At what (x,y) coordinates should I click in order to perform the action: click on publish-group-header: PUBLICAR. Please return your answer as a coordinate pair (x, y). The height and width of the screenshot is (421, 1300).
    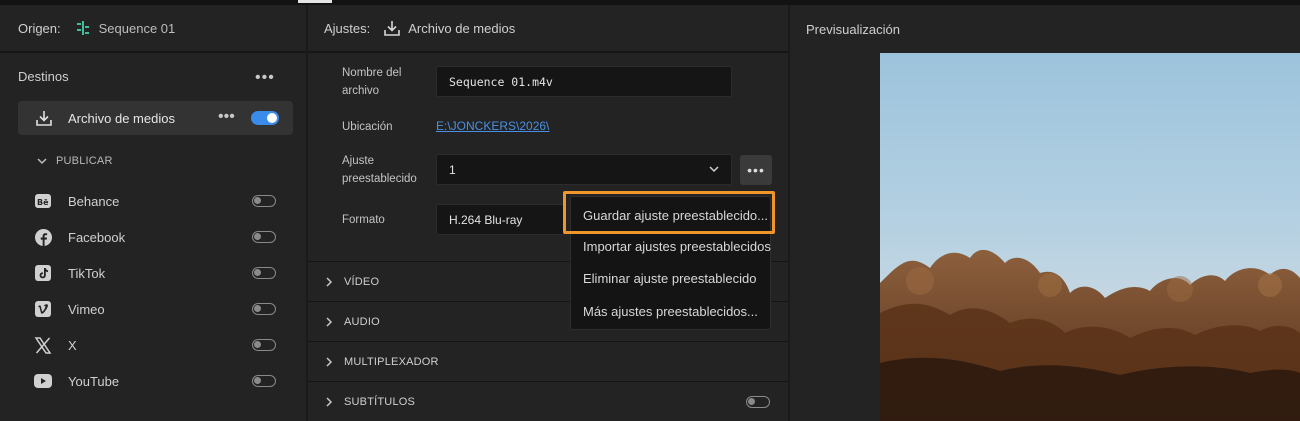
    Looking at the image, I should click on (74, 161).